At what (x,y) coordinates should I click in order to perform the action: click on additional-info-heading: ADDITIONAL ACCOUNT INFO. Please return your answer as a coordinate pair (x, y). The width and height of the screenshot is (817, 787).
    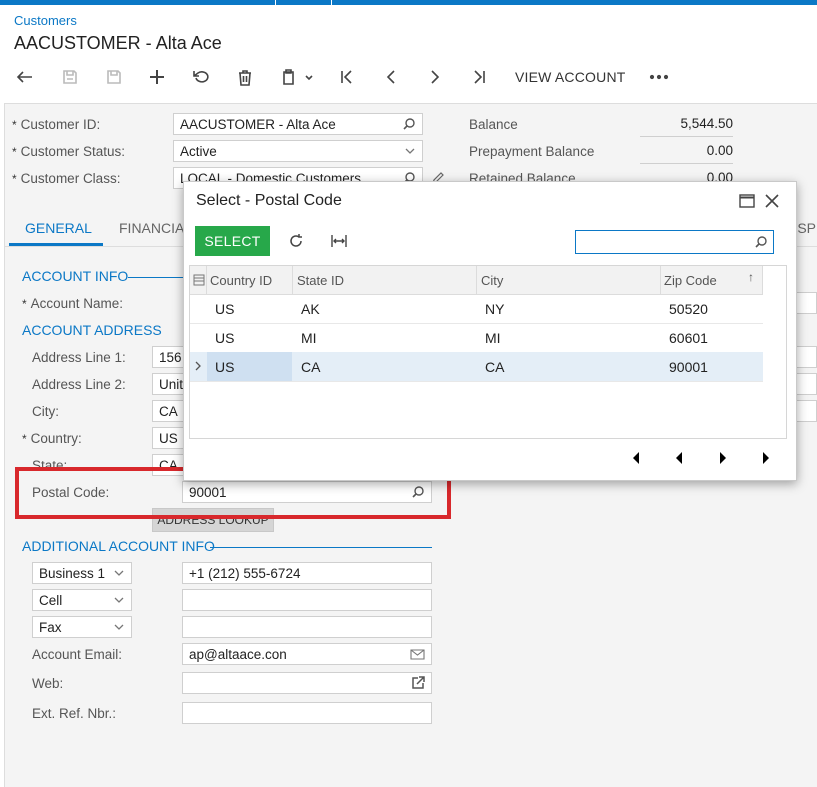
    Looking at the image, I should click on (118, 546).